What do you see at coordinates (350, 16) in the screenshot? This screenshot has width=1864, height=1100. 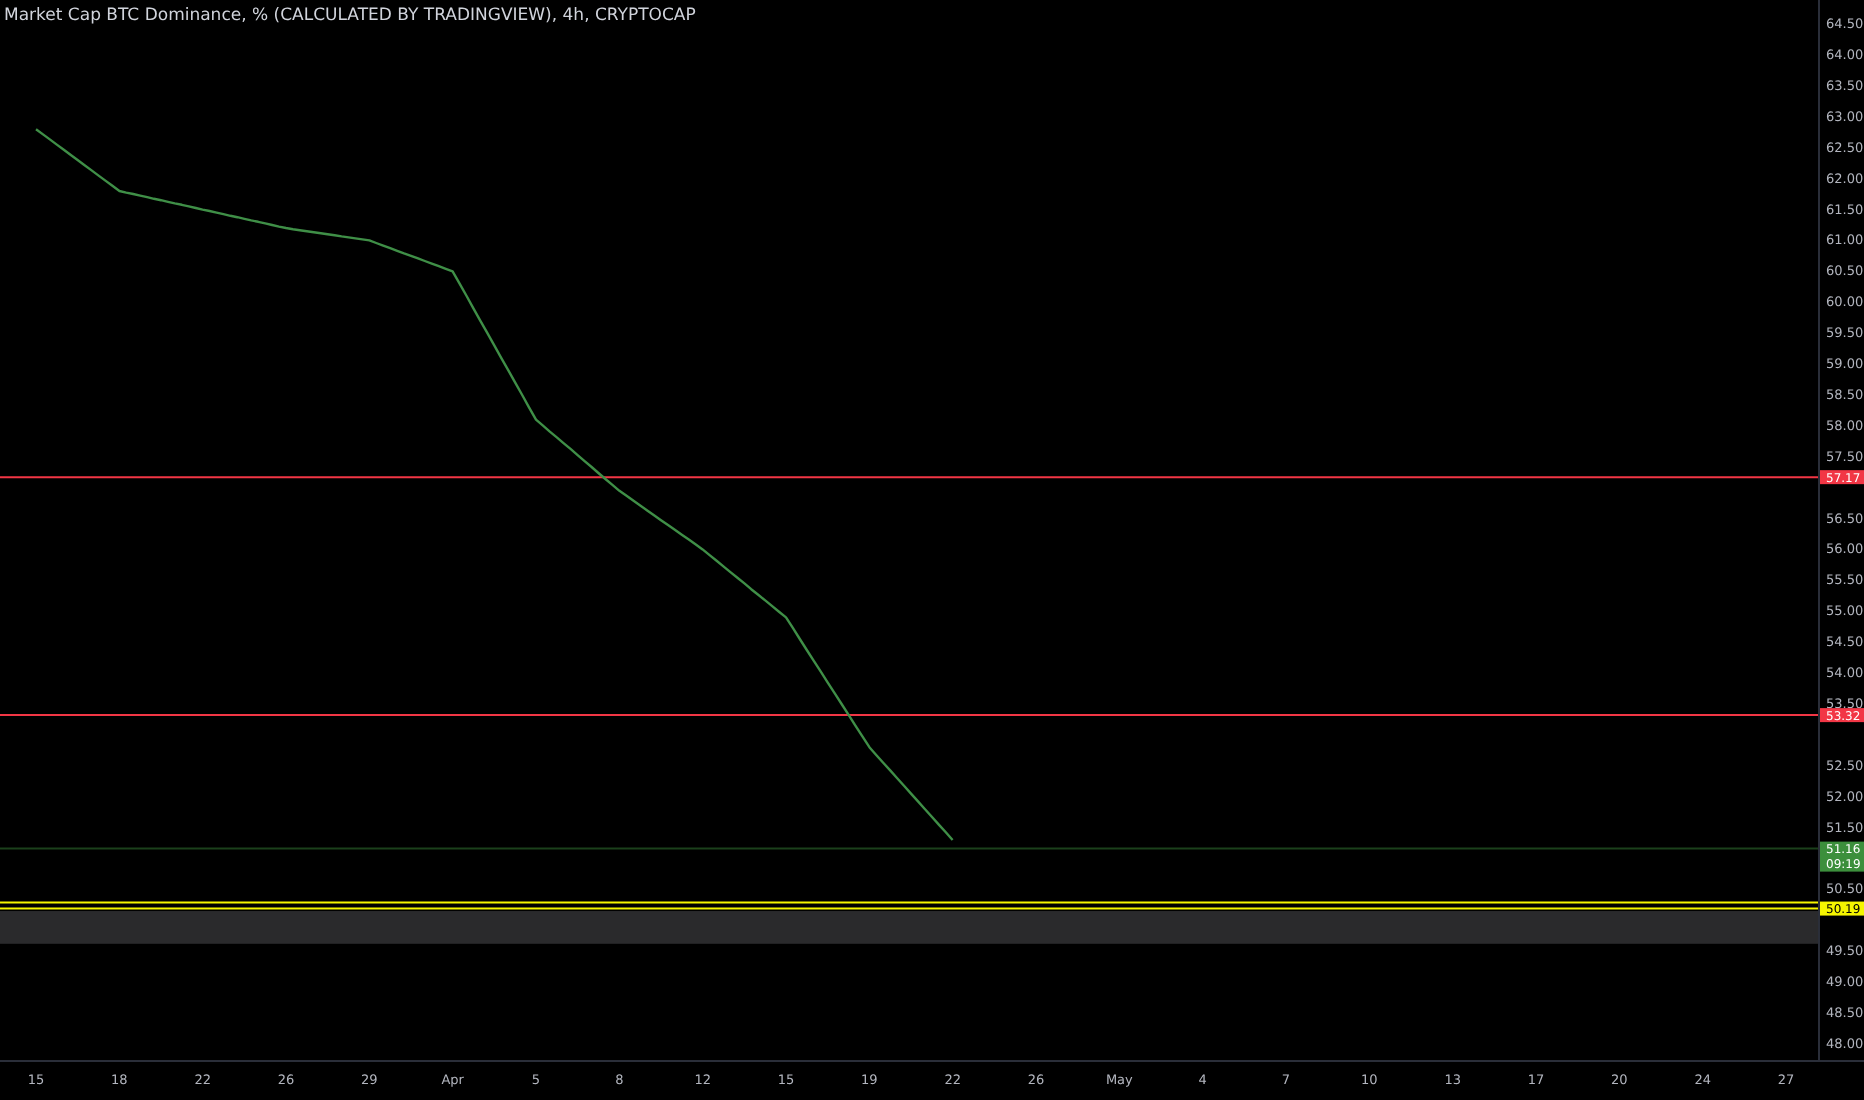 I see `chart-title: Market Cap BTC Dominance, % (CALCULATED BY TRADINGVIEW), 4h, CRYPTOCAP` at bounding box center [350, 16].